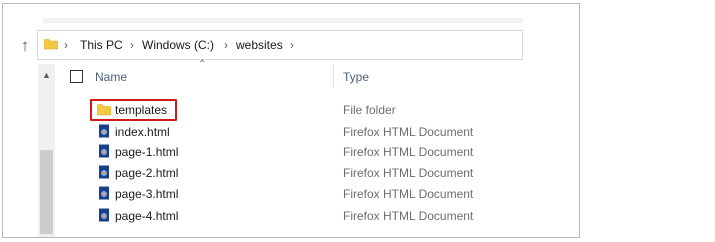 Image resolution: width=715 pixels, height=242 pixels. What do you see at coordinates (369, 110) in the screenshot?
I see `file-type: File folder` at bounding box center [369, 110].